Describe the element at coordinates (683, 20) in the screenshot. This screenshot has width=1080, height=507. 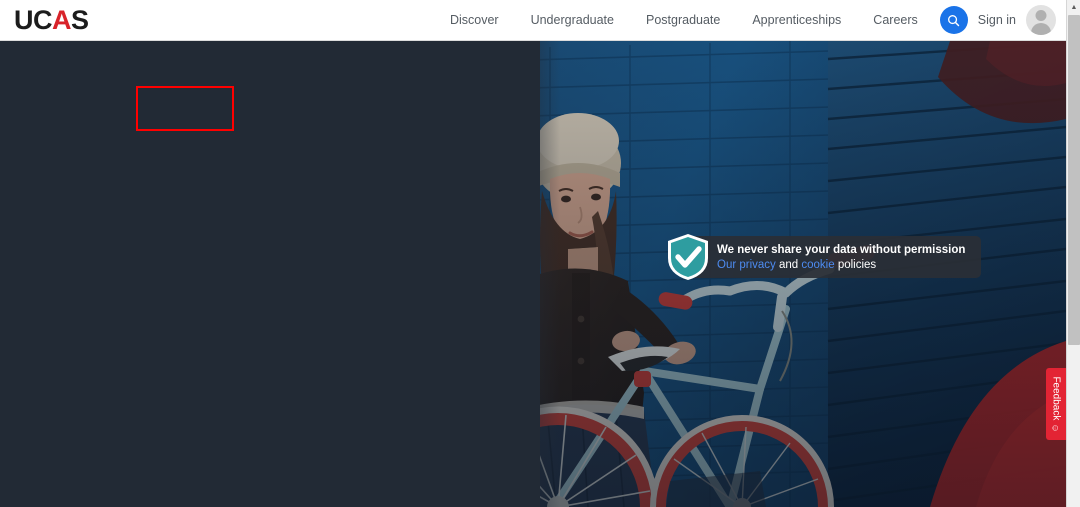
I see `nav-item-postgraduate: Postgraduate` at that location.